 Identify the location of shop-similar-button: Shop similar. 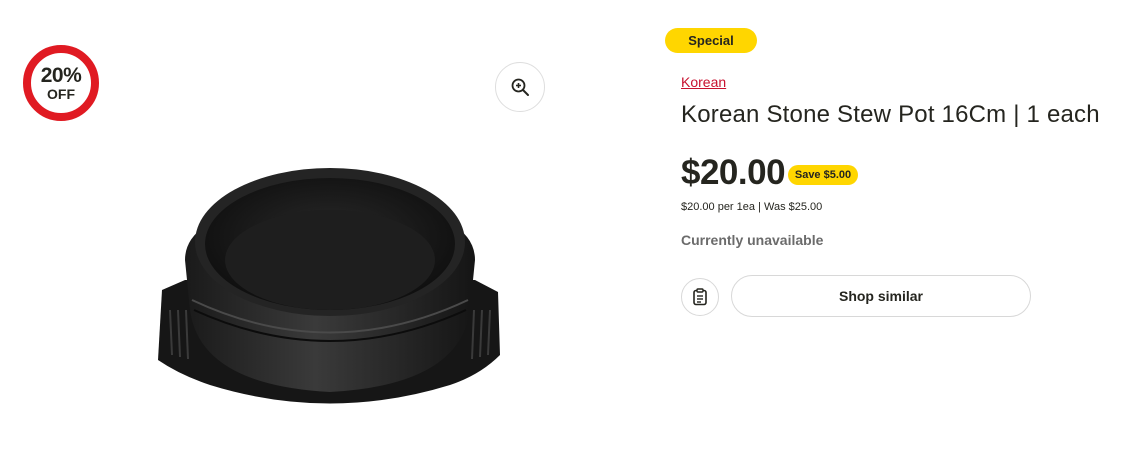
(881, 296).